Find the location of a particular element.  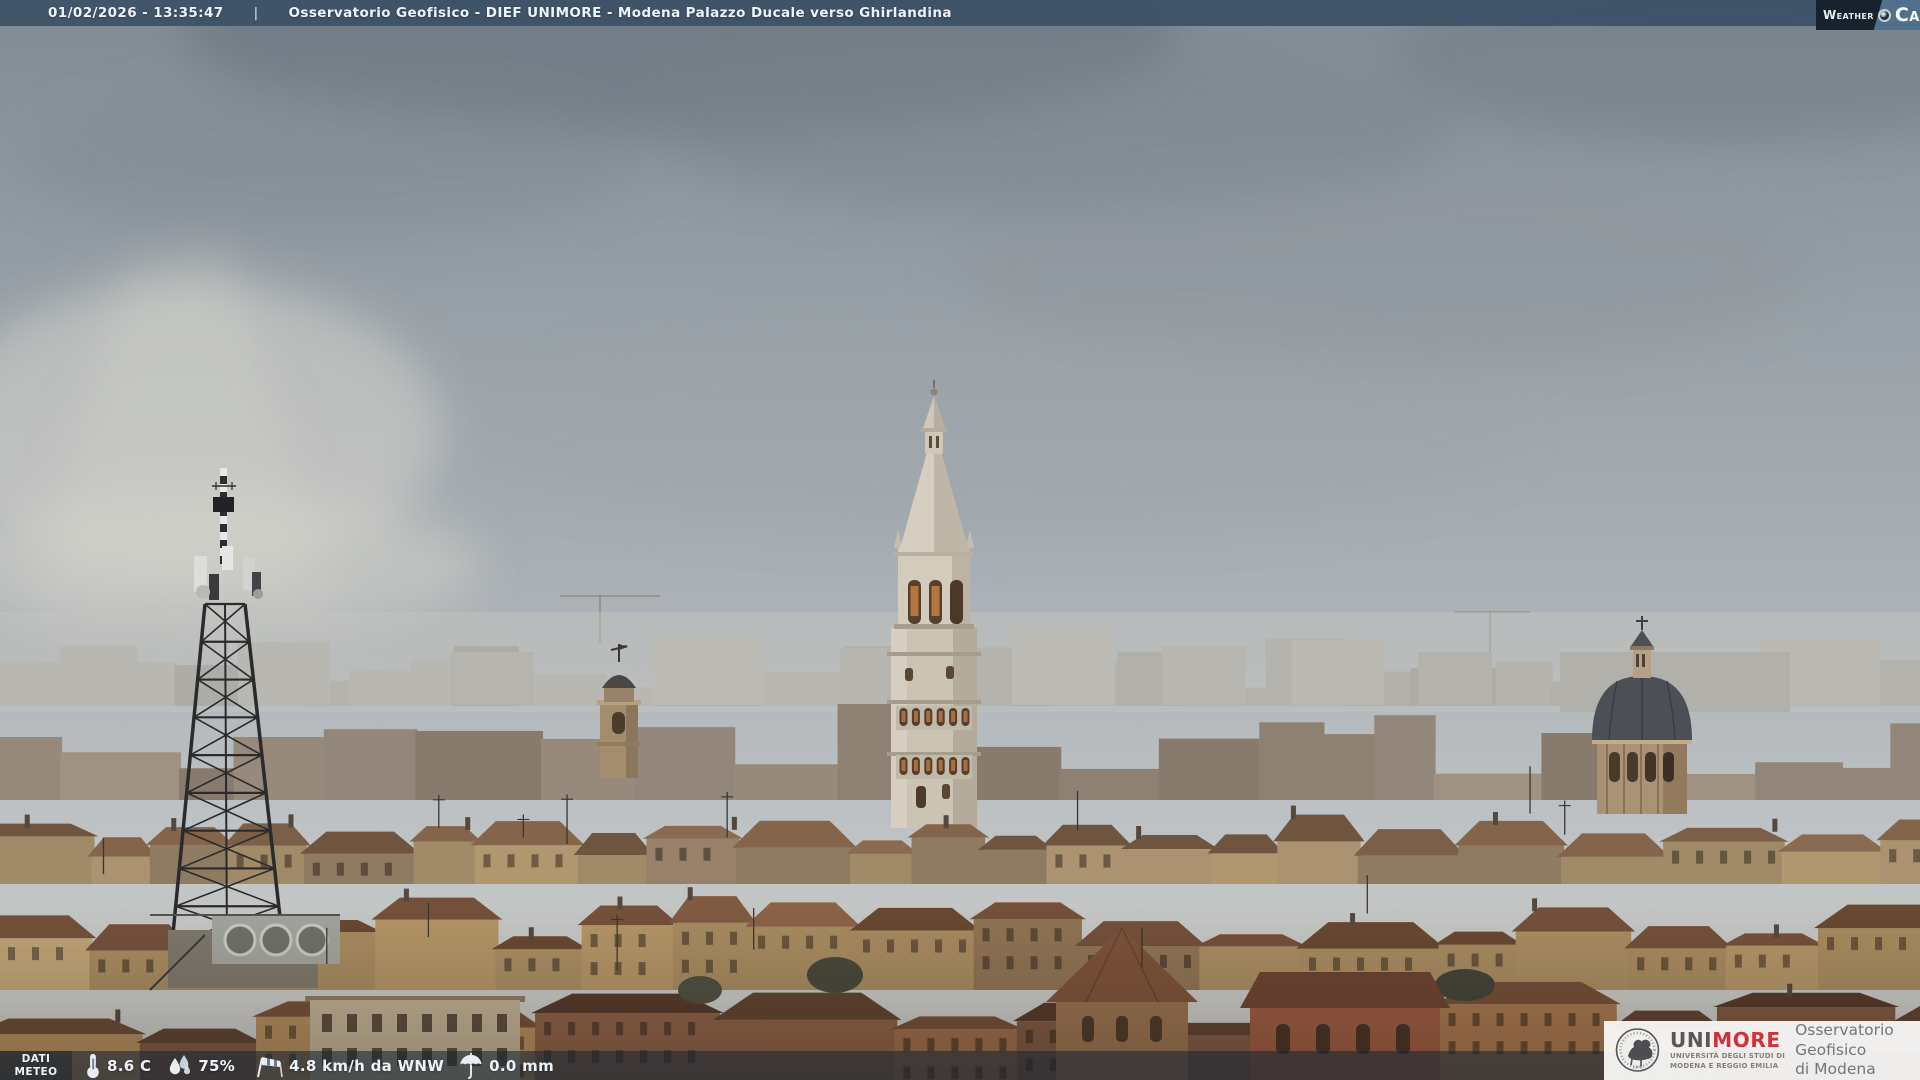

weathercam-cam-text: Cam is located at coordinates (1907, 14).